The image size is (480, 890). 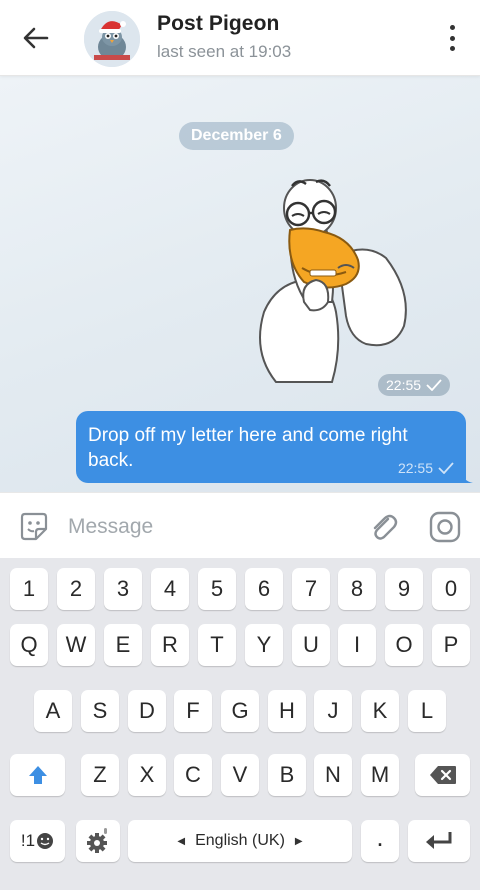 I want to click on backspace-key, so click(x=442, y=775).